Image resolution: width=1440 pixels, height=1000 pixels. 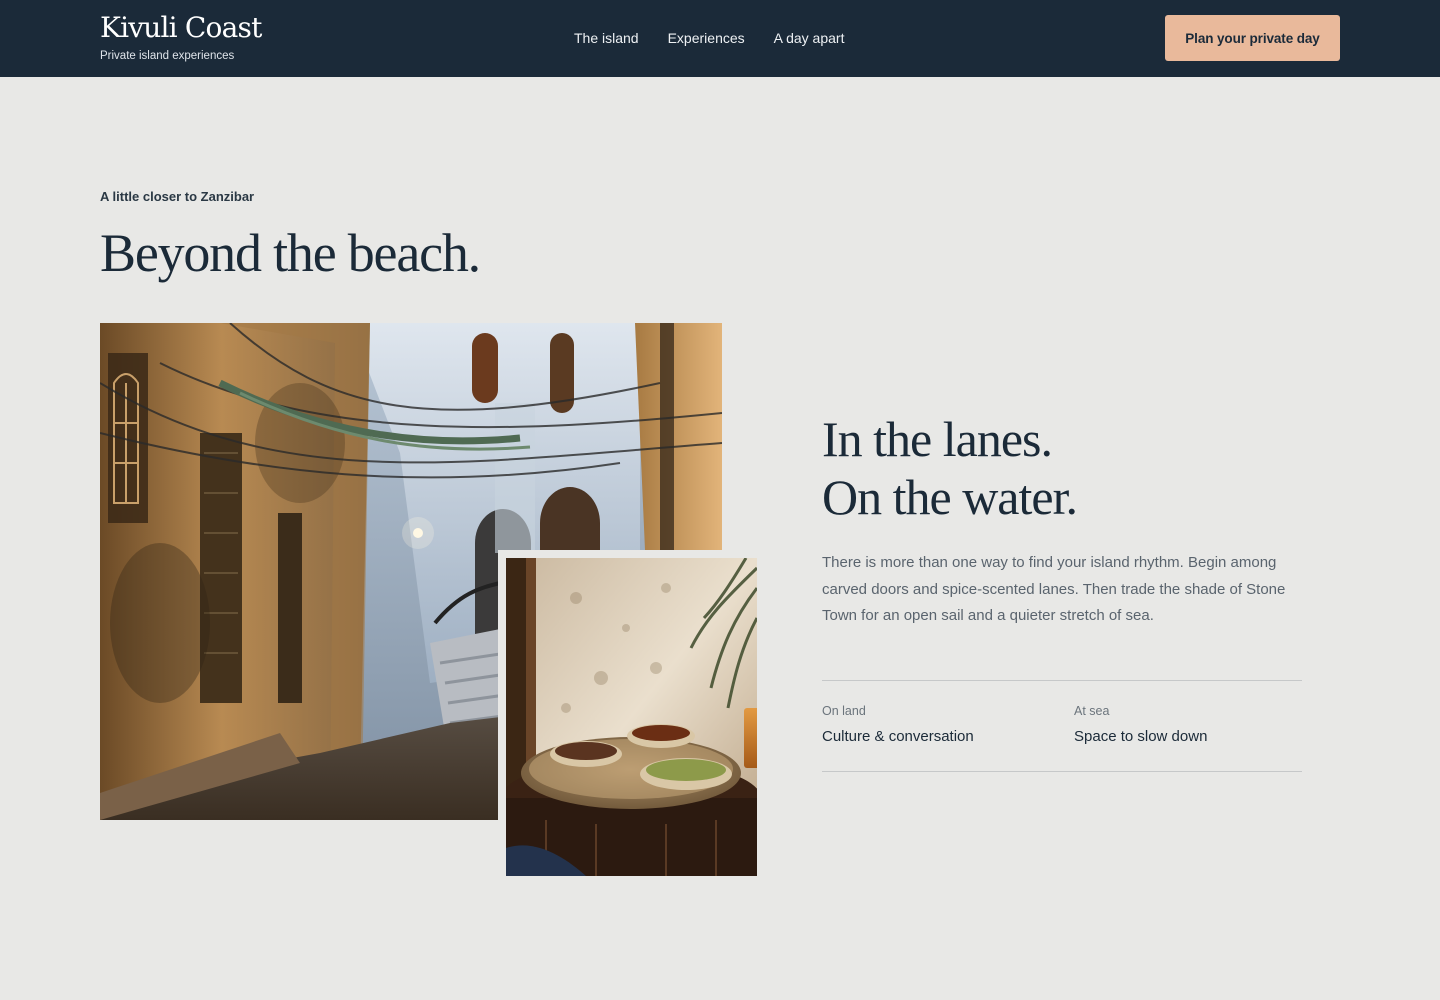 I want to click on fact-value: Culture & conversation, so click(x=898, y=736).